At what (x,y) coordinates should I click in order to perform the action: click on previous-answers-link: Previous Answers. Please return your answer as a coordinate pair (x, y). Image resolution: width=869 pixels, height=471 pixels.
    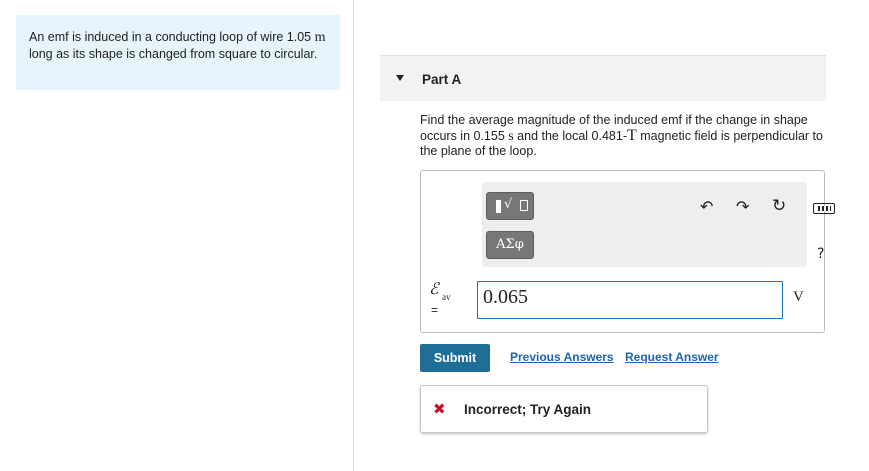
    Looking at the image, I should click on (562, 357).